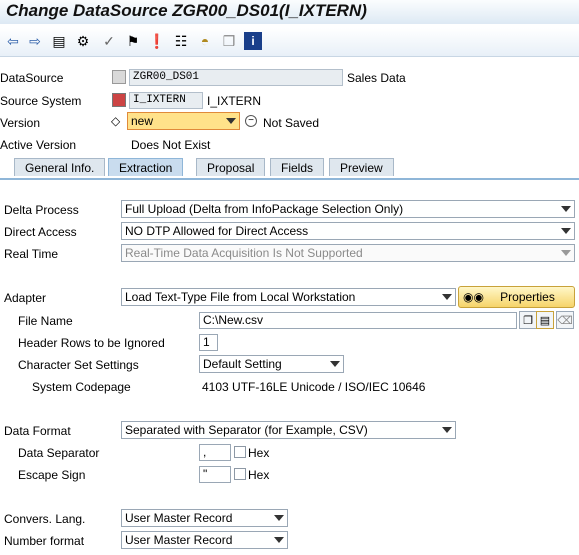  Describe the element at coordinates (289, 42) in the screenshot. I see `application-toolbar: ⇦ ⇨ ▤ ⚙ ✓ ⚑ ❗ ☷ ◓ ❒ i` at that location.